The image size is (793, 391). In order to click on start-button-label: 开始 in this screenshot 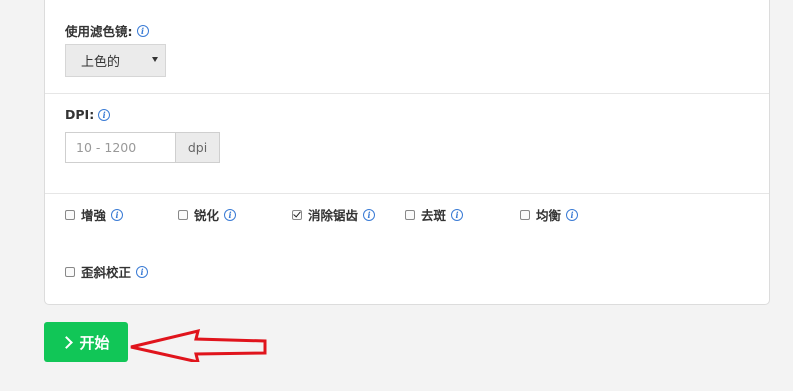, I will do `click(94, 342)`.